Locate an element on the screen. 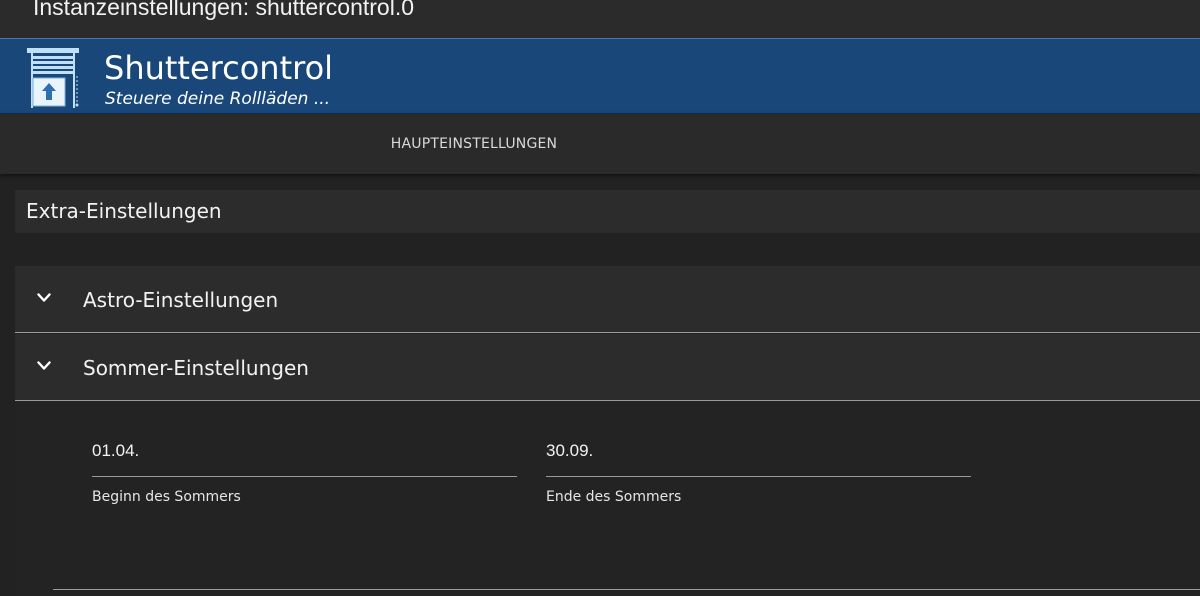 The width and height of the screenshot is (1200, 596). tab-bar: HAUPTEINSTELLUNGEN is located at coordinates (600, 144).